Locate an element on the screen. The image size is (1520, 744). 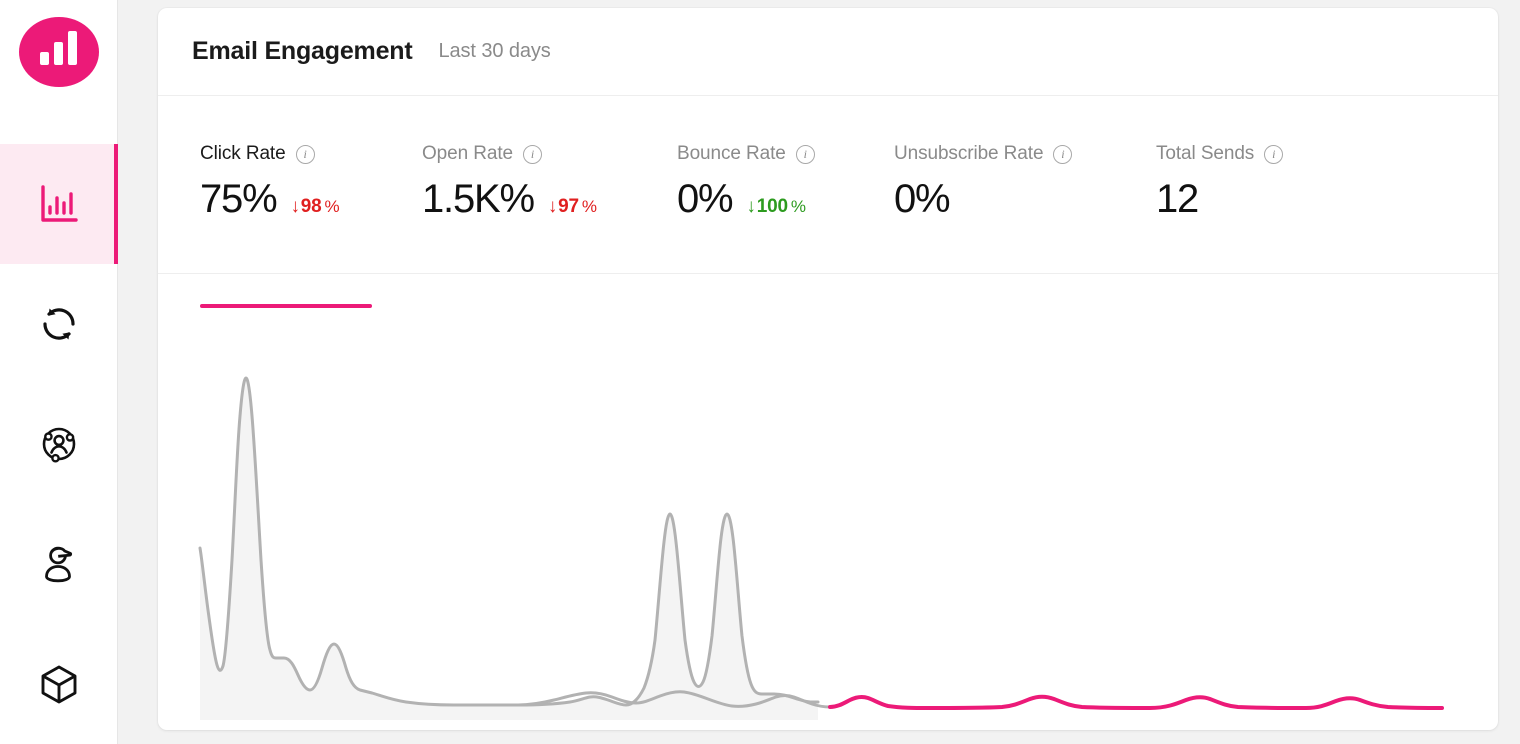
metric-label: Bounce Rate i is located at coordinates (770, 154).